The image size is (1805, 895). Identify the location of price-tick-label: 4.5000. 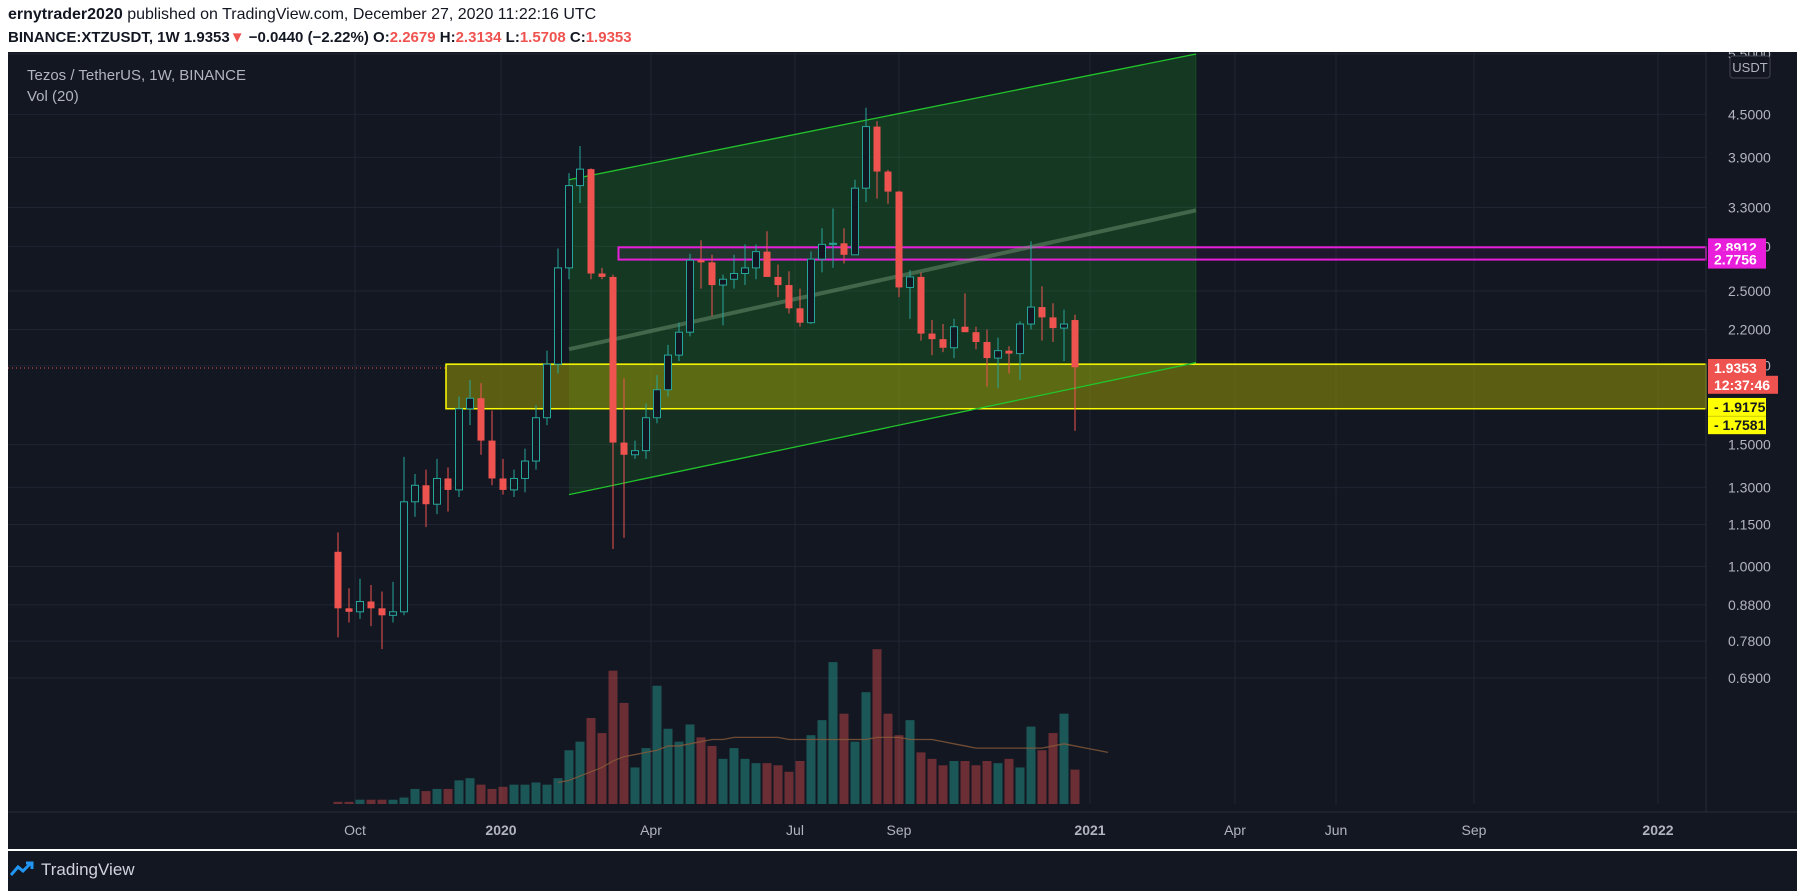
(1749, 114).